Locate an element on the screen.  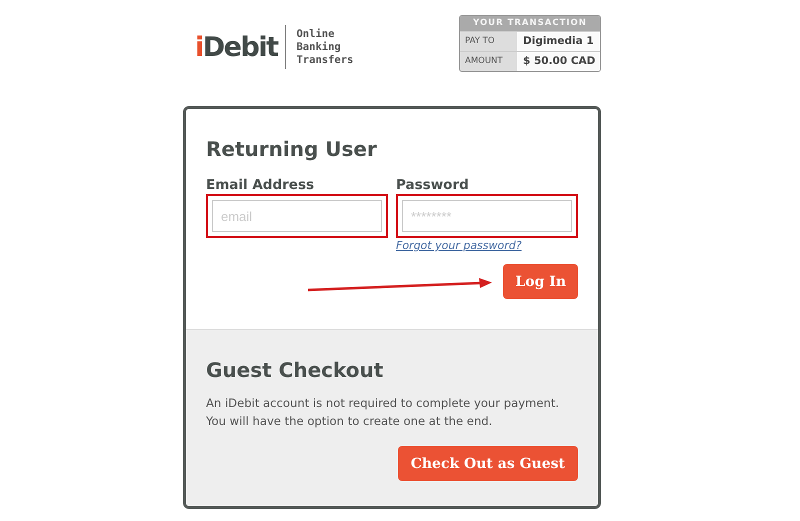
log-in-button: Log In is located at coordinates (540, 281).